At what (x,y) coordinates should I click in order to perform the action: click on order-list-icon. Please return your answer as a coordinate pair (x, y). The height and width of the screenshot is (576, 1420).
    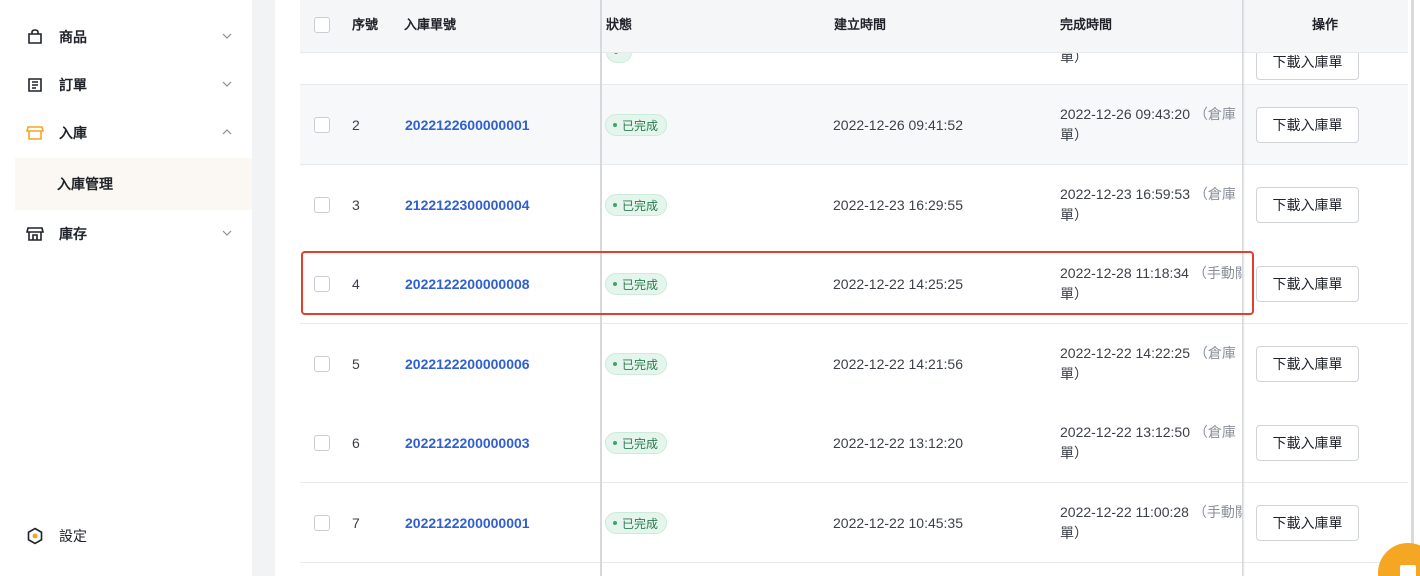
    Looking at the image, I should click on (35, 85).